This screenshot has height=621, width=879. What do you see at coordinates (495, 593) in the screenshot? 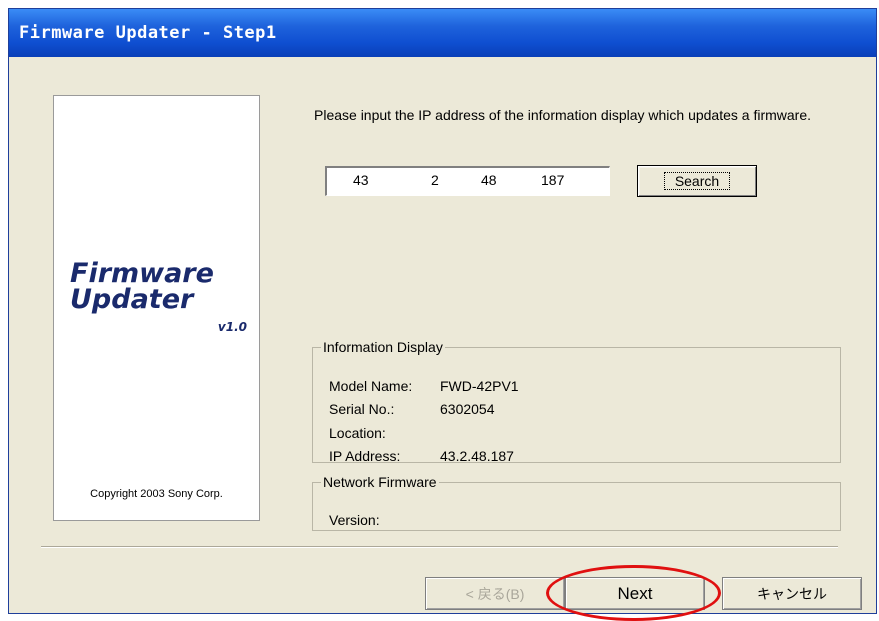
I see `back-button: < 戻る(B)` at bounding box center [495, 593].